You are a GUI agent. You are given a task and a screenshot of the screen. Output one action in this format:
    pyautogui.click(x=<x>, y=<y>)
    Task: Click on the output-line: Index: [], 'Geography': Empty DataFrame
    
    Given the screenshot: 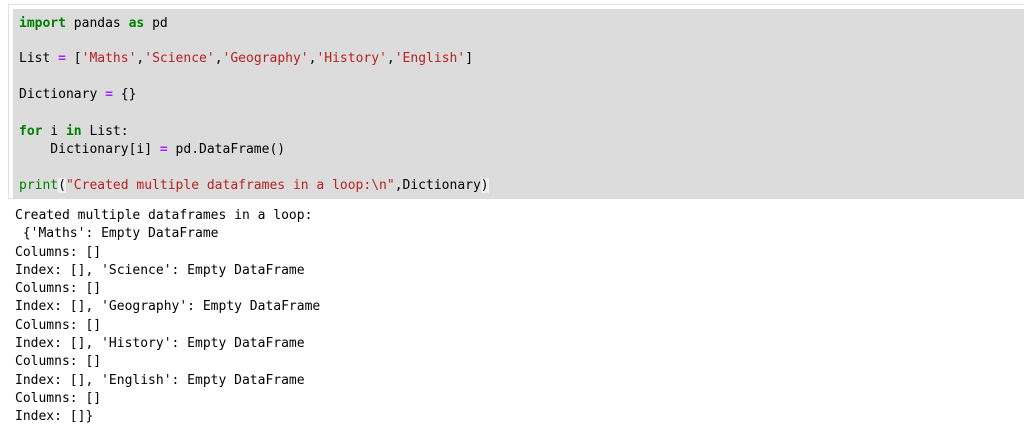 What is the action you would take?
    pyautogui.click(x=168, y=307)
    